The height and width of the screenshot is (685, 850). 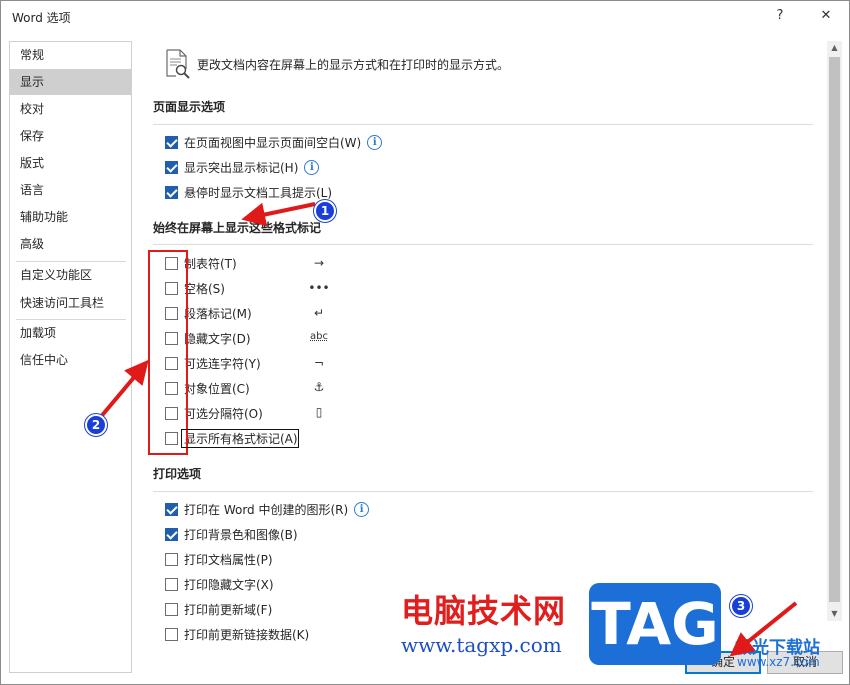 I want to click on annotation-badge-2: 2, so click(x=96, y=425).